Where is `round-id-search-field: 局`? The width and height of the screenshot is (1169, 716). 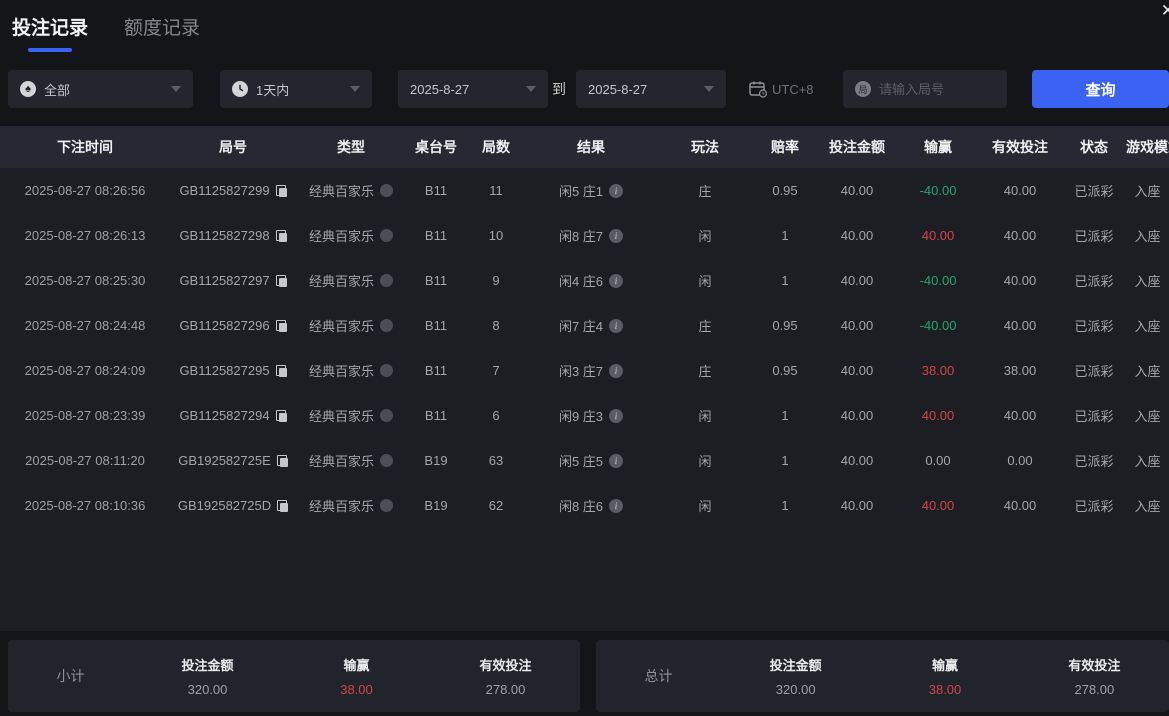 round-id-search-field: 局 is located at coordinates (925, 89).